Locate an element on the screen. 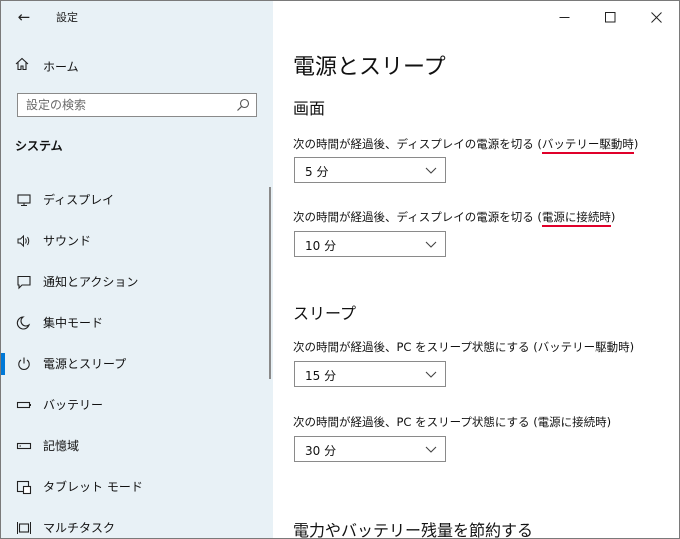 Image resolution: width=680 pixels, height=539 pixels. sidebar-item-label: 集中モード is located at coordinates (73, 323).